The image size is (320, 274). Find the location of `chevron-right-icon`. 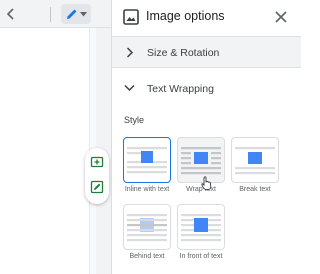

chevron-right-icon is located at coordinates (130, 52).